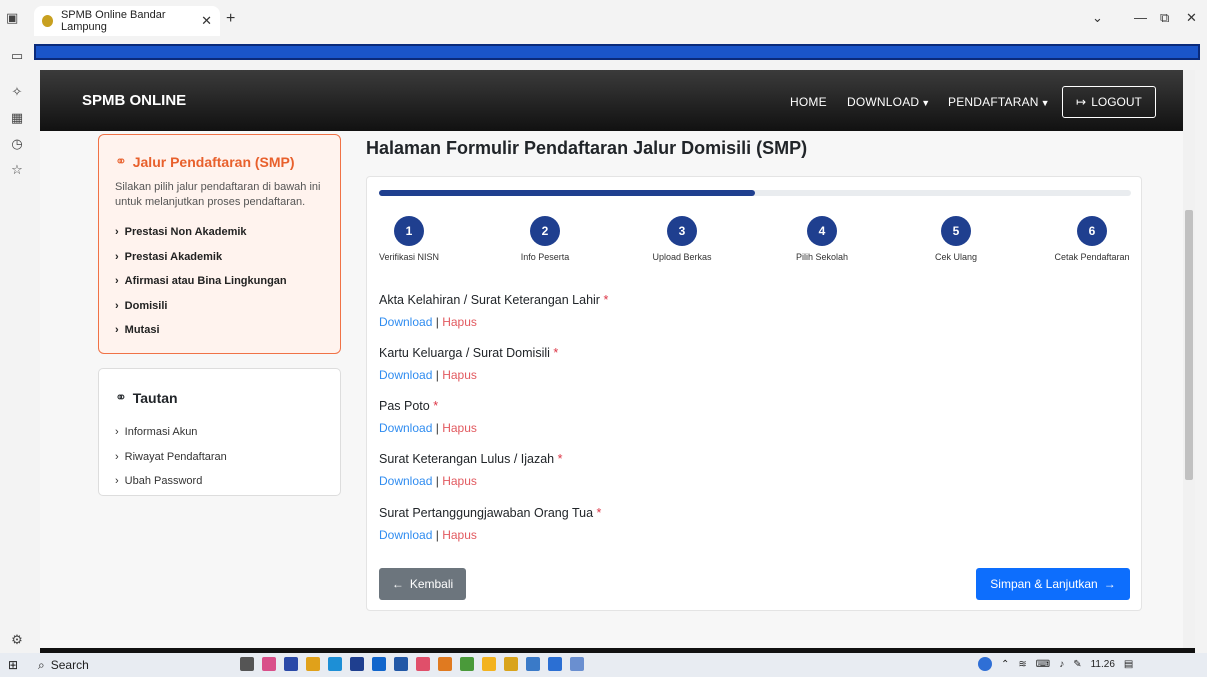  Describe the element at coordinates (1189, 345) in the screenshot. I see `scrollbar-thumb` at that location.